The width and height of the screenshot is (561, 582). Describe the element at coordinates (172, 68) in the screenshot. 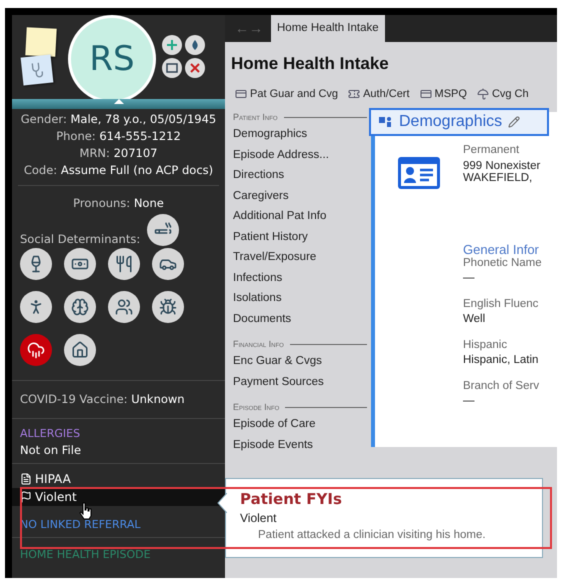

I see `screen-icon` at that location.